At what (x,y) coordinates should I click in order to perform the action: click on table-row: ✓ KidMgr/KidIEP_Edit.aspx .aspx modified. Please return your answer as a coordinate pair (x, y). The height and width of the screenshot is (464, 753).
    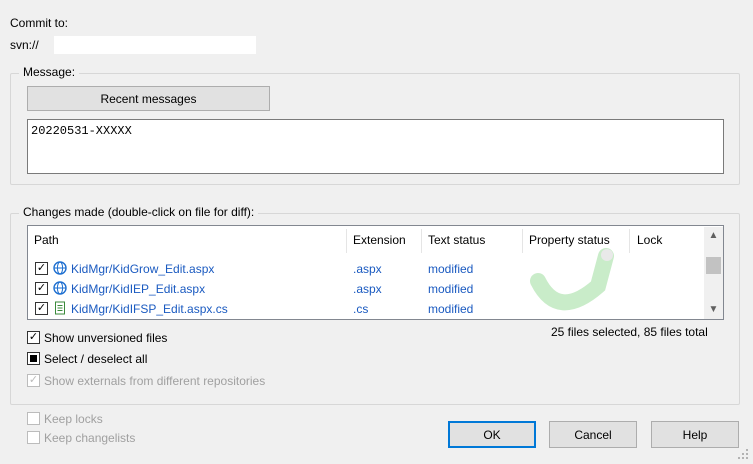
    Looking at the image, I should click on (366, 289).